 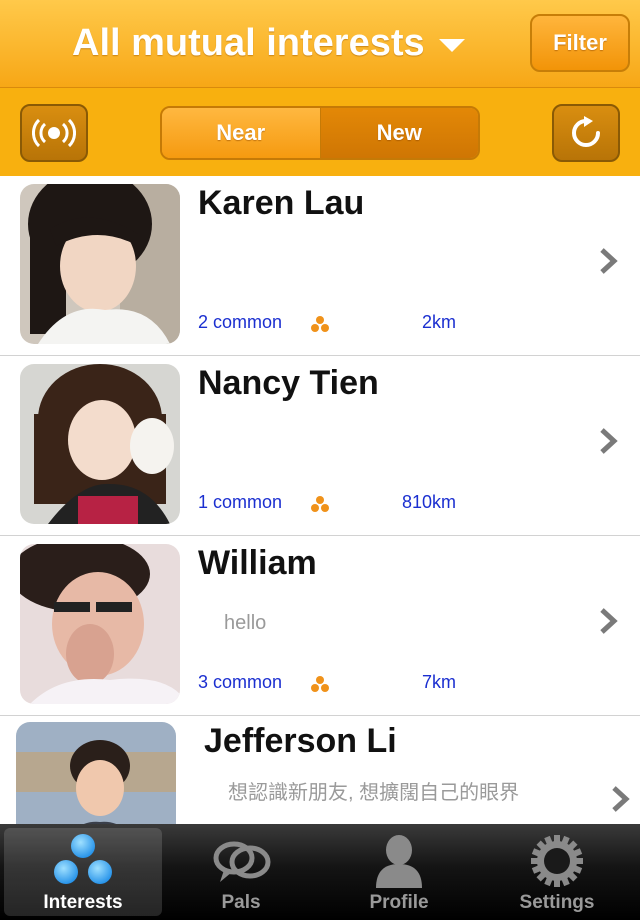 I want to click on sort-segmented-control: Near New, so click(x=320, y=133).